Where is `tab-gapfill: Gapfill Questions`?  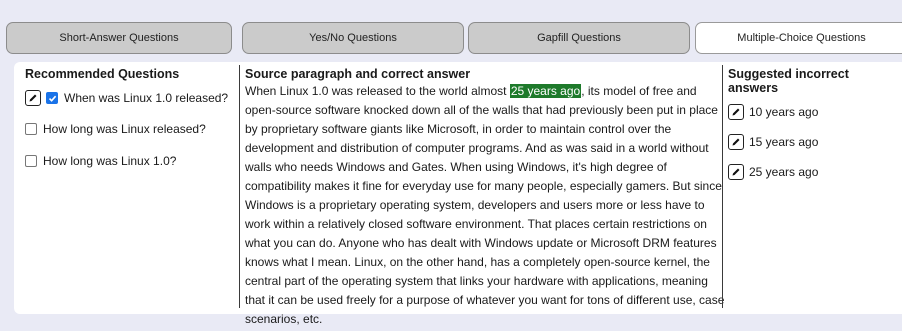
tab-gapfill: Gapfill Questions is located at coordinates (579, 38).